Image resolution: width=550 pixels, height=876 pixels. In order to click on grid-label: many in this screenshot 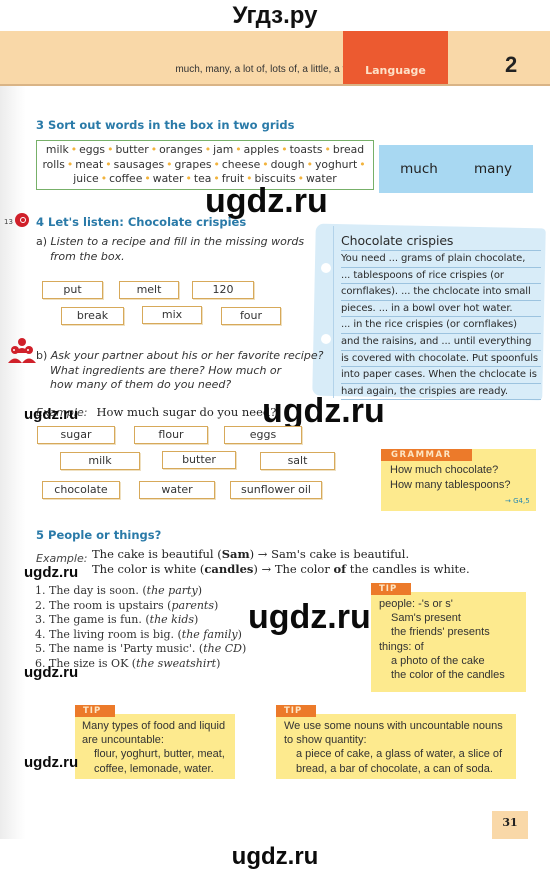, I will do `click(493, 169)`.